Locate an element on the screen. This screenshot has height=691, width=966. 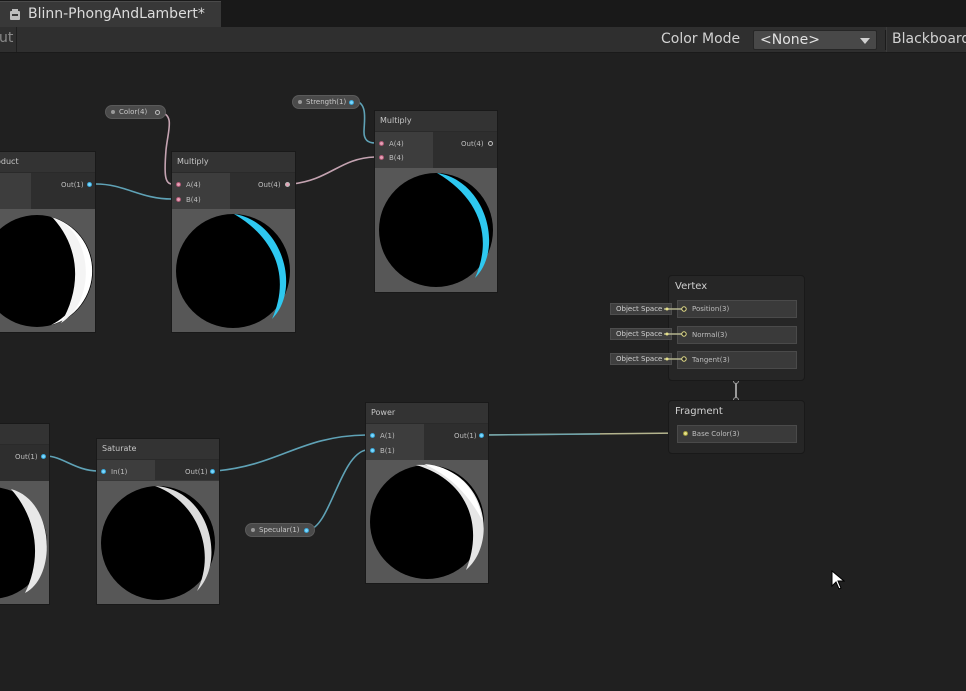
slot-label: Normal(3) is located at coordinates (710, 335).